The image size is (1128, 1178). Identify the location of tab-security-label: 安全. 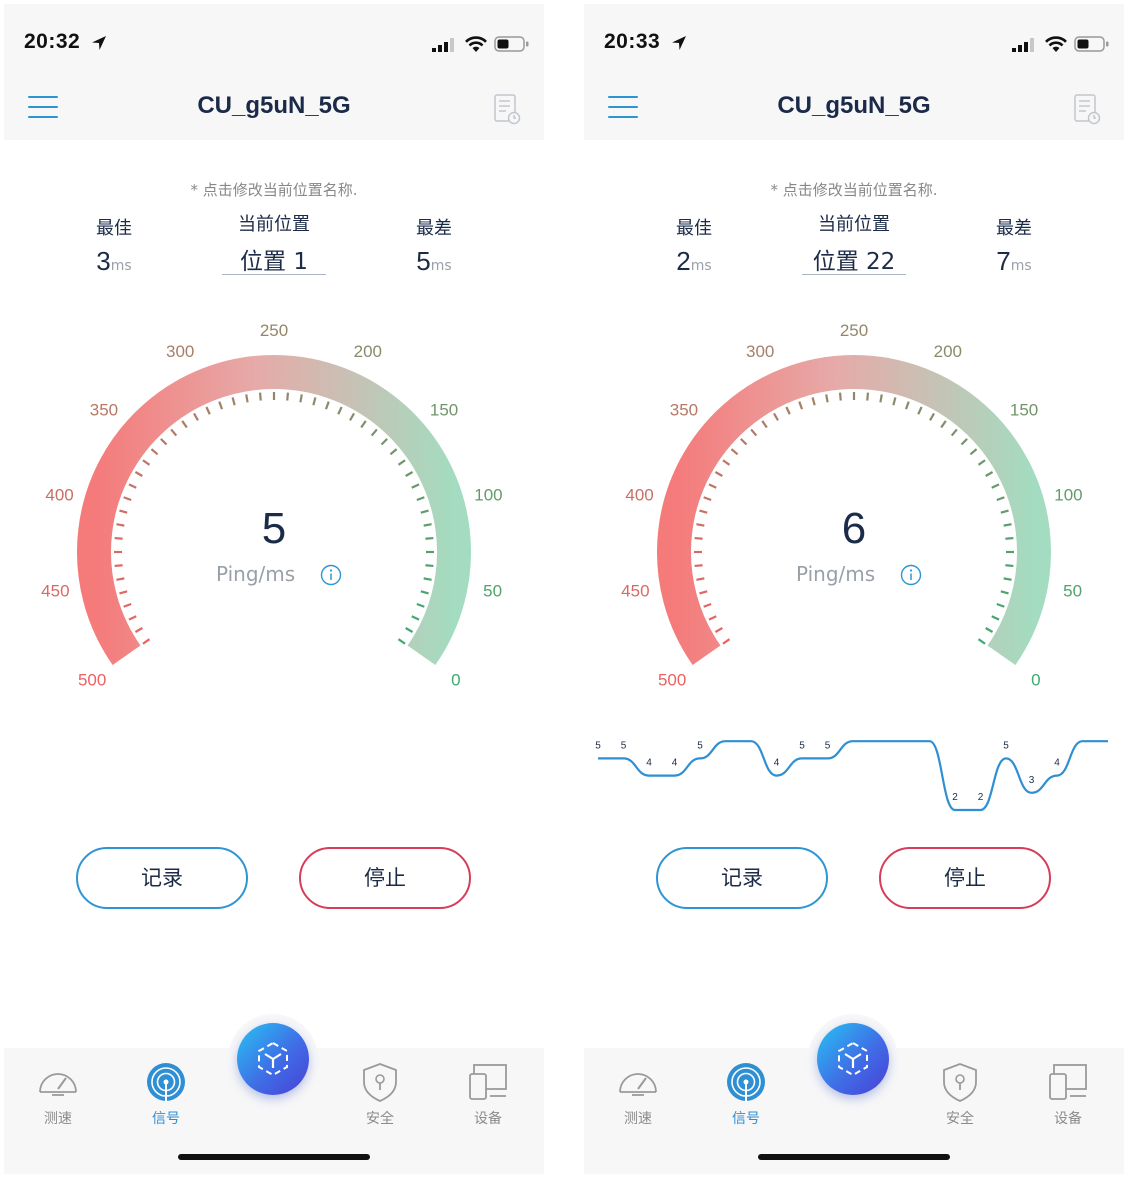
(380, 1119).